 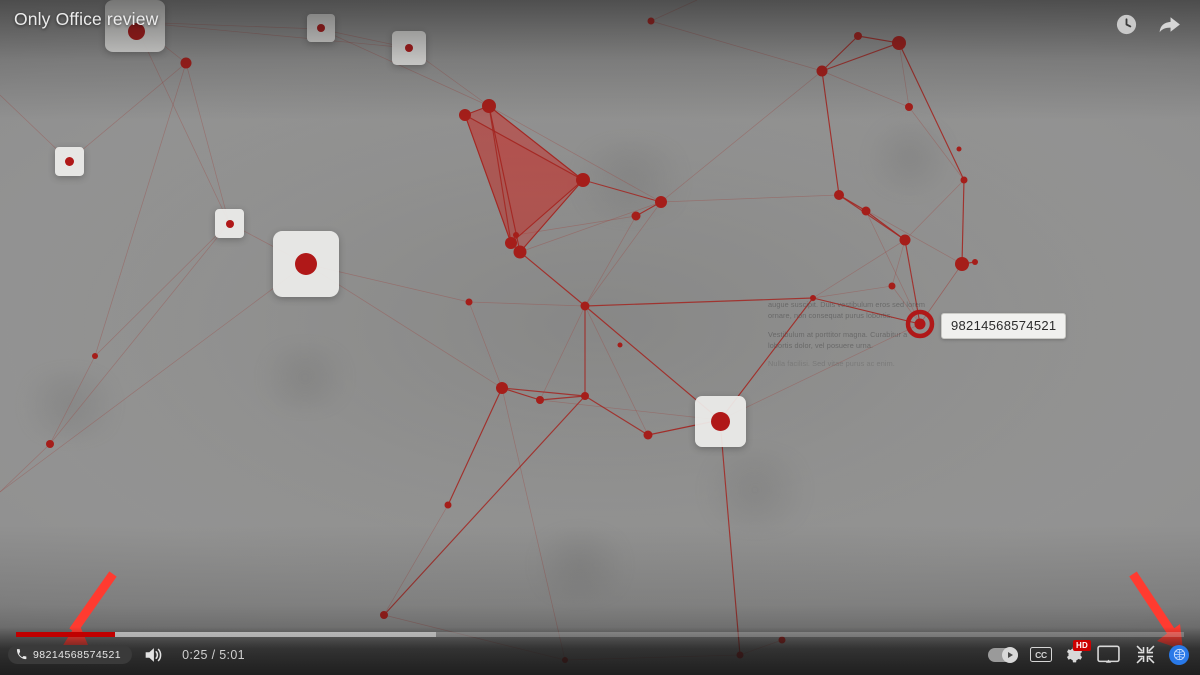 What do you see at coordinates (77, 654) in the screenshot?
I see `phone-number-text: 98214568574521` at bounding box center [77, 654].